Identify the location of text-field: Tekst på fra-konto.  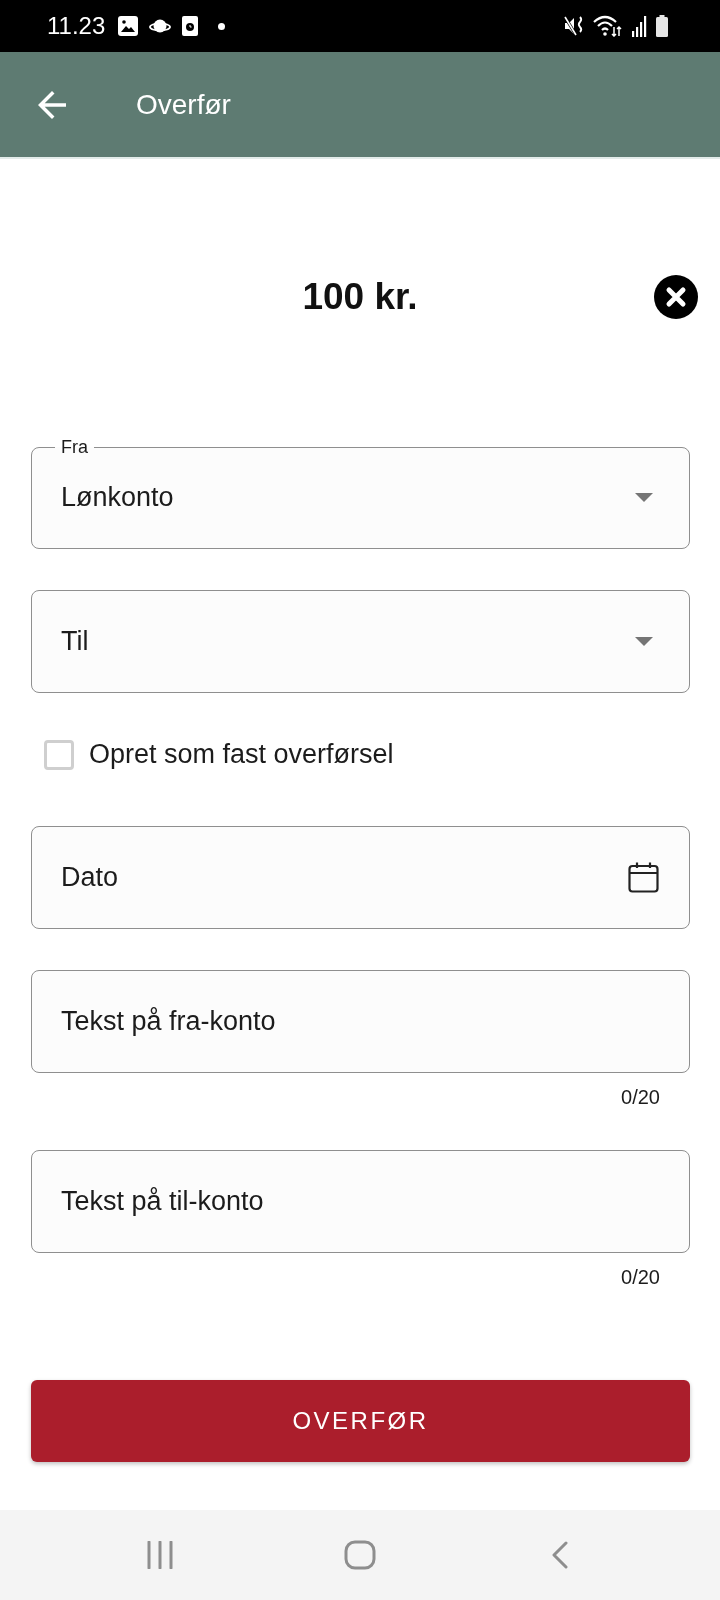
(360, 1021).